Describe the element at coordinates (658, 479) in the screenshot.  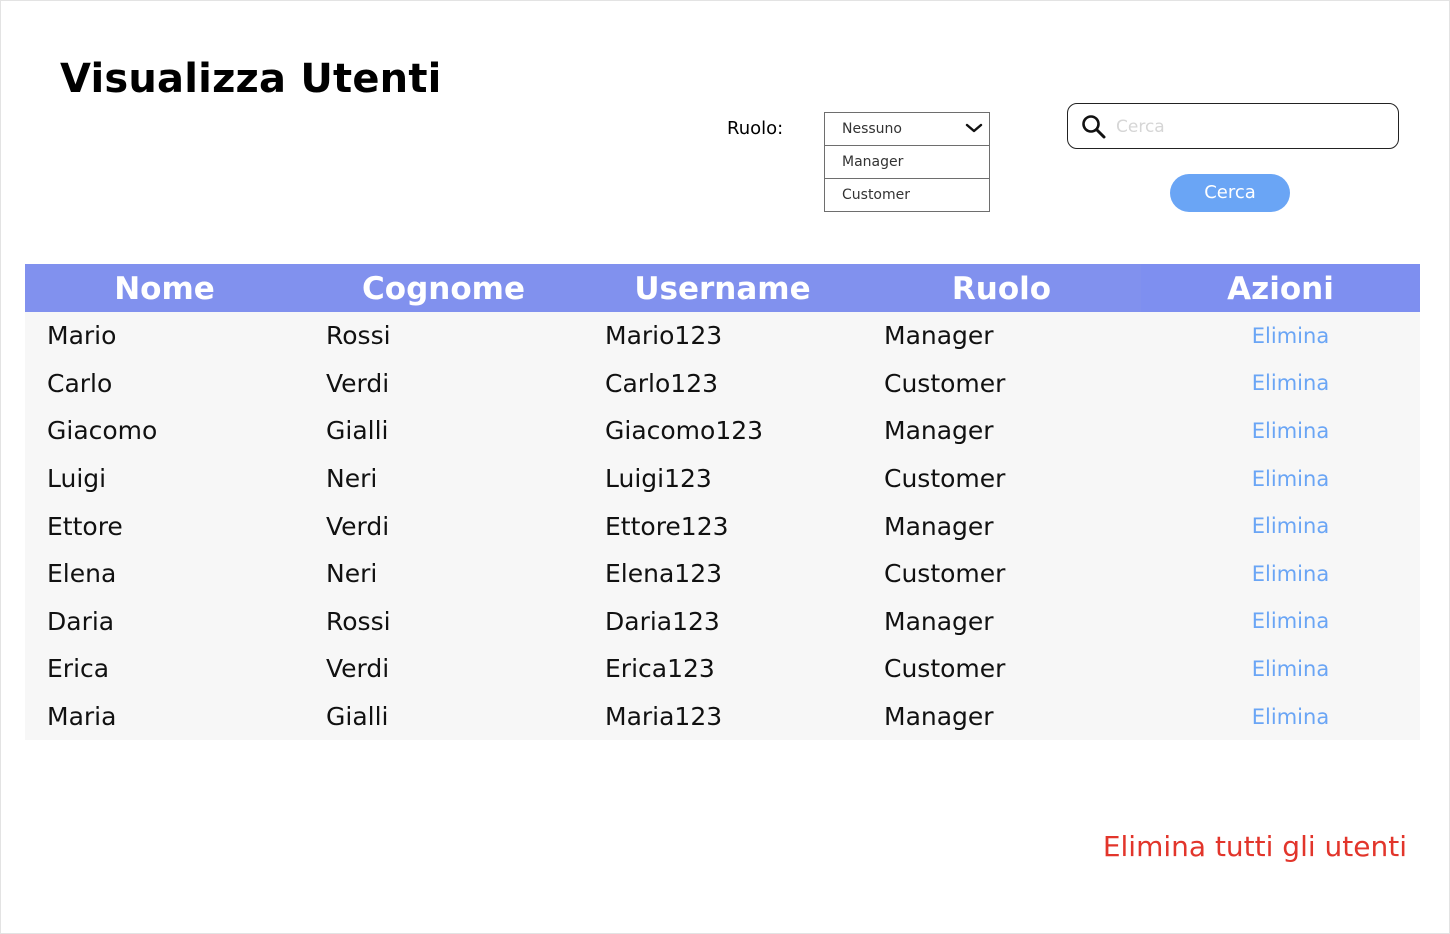
I see `cell-username: Luigi123` at that location.